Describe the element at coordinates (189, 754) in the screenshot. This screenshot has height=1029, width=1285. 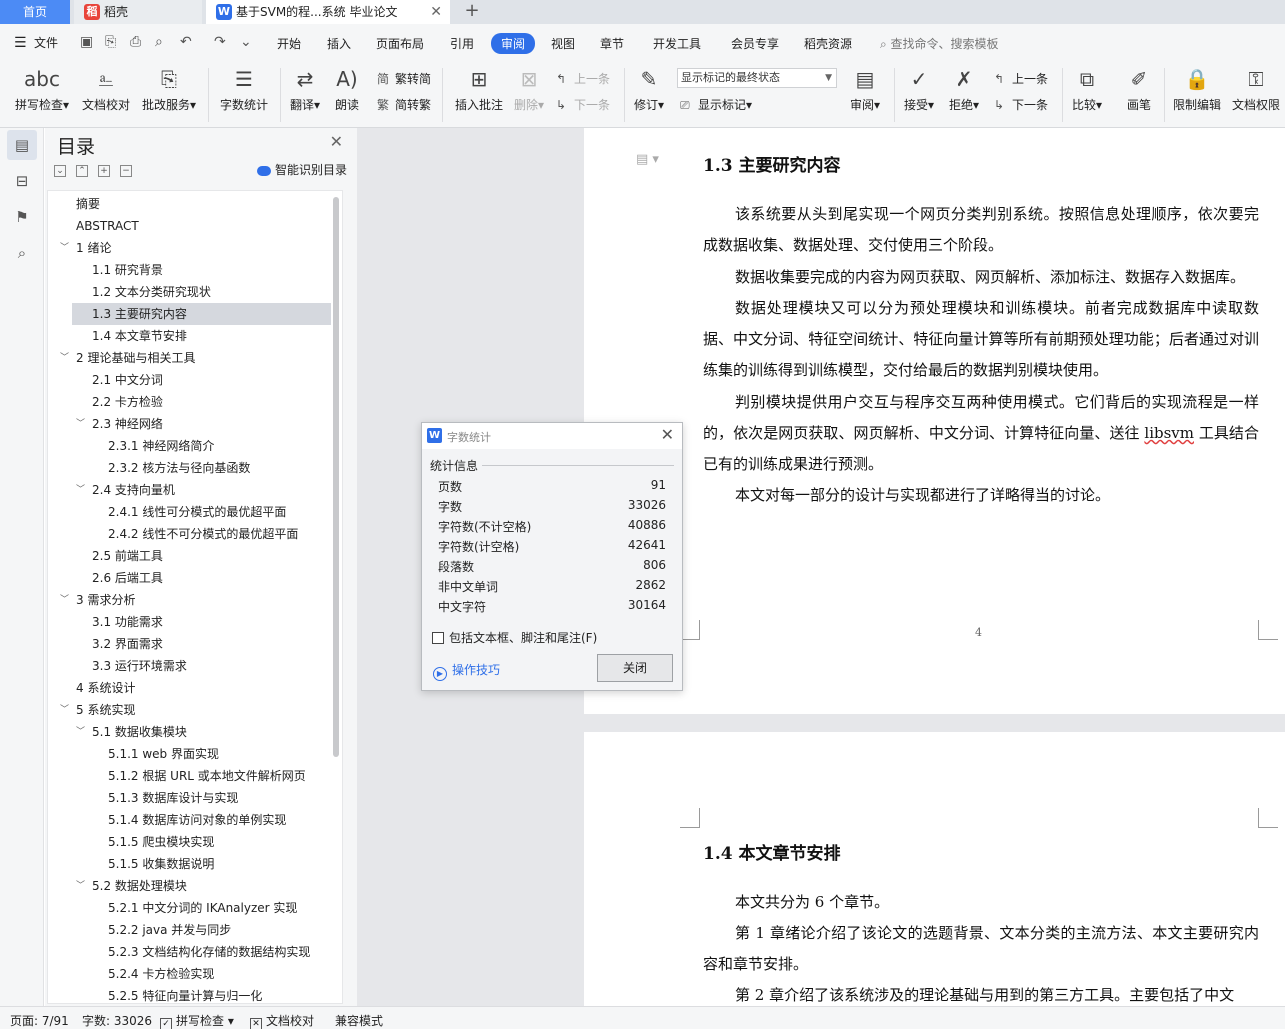
I see `toc-item: 5.1.1 web 界面实现` at that location.